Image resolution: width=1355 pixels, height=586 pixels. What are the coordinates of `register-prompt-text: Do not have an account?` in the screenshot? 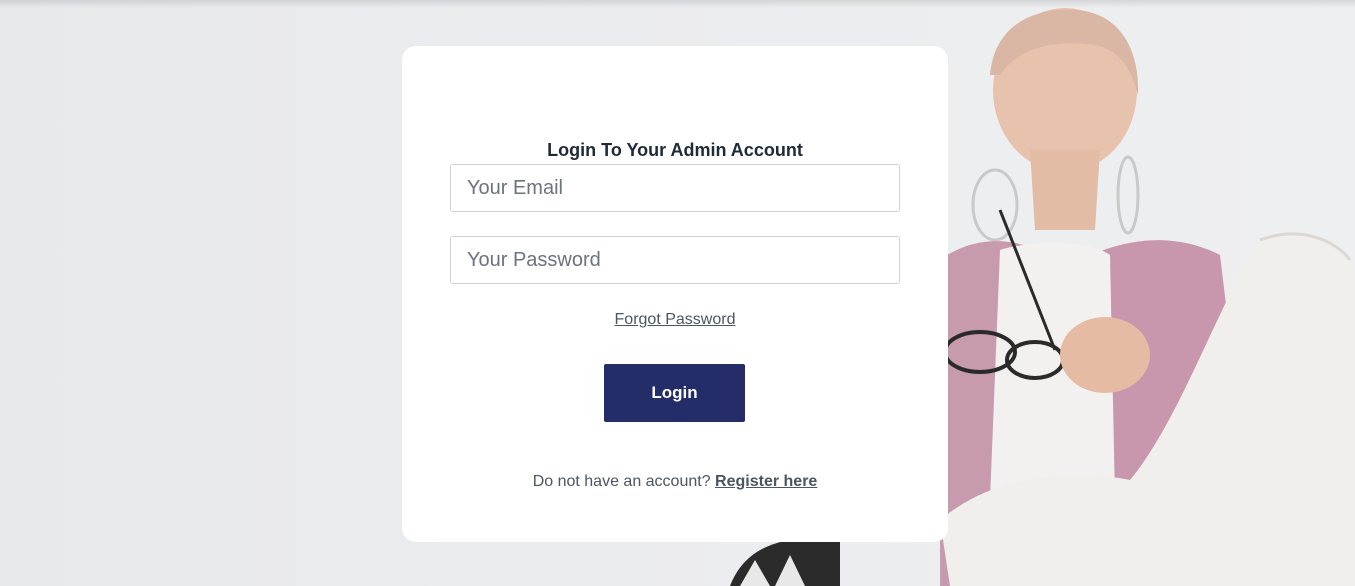 It's located at (624, 481).